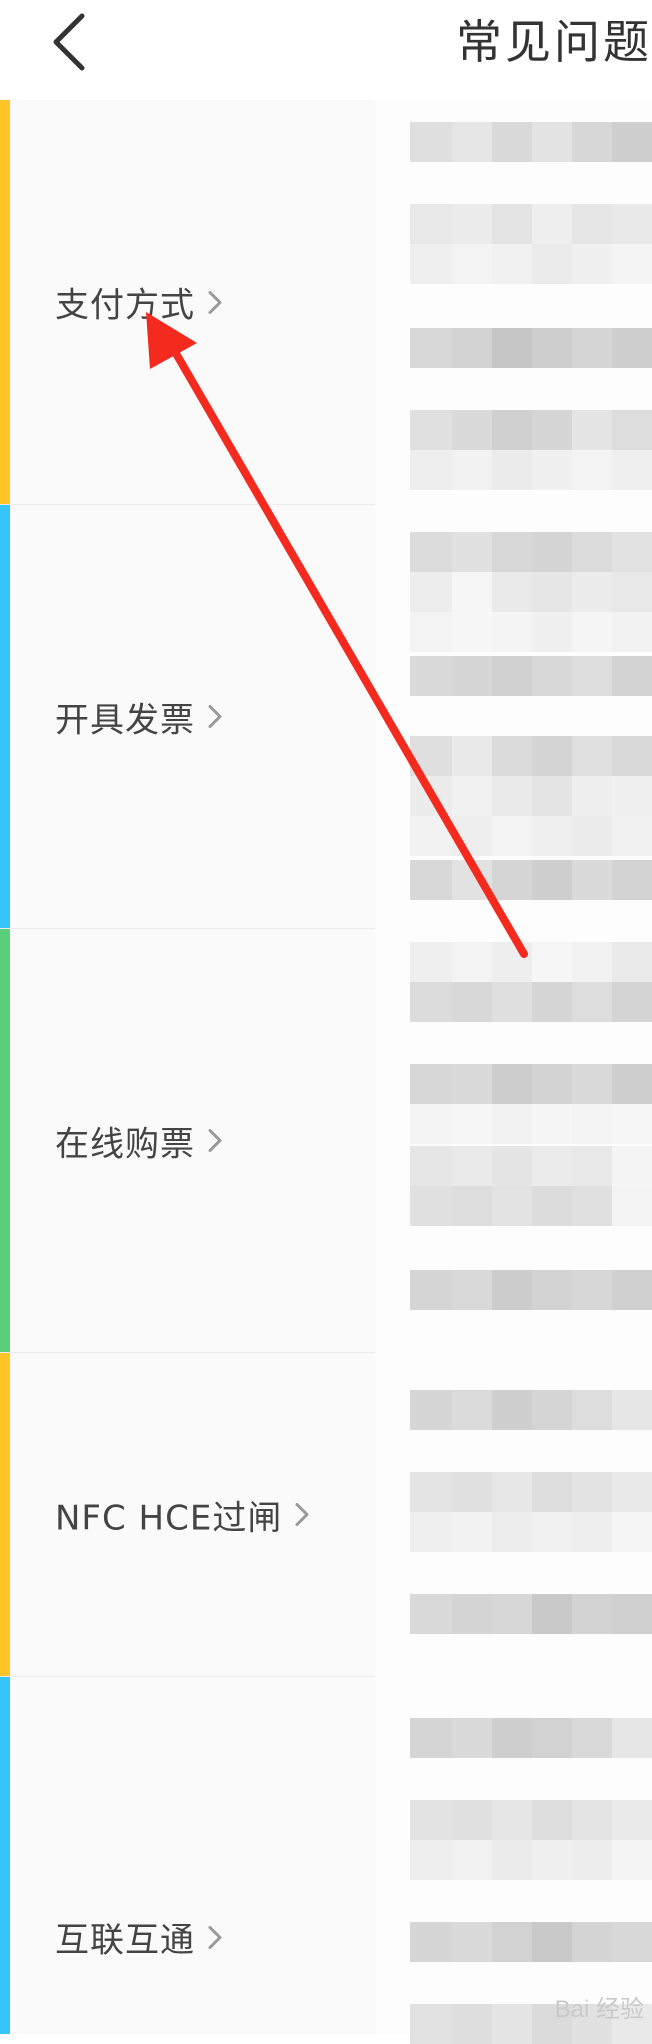 The image size is (652, 2044). What do you see at coordinates (599, 2009) in the screenshot?
I see `watermark: Bai 经验` at bounding box center [599, 2009].